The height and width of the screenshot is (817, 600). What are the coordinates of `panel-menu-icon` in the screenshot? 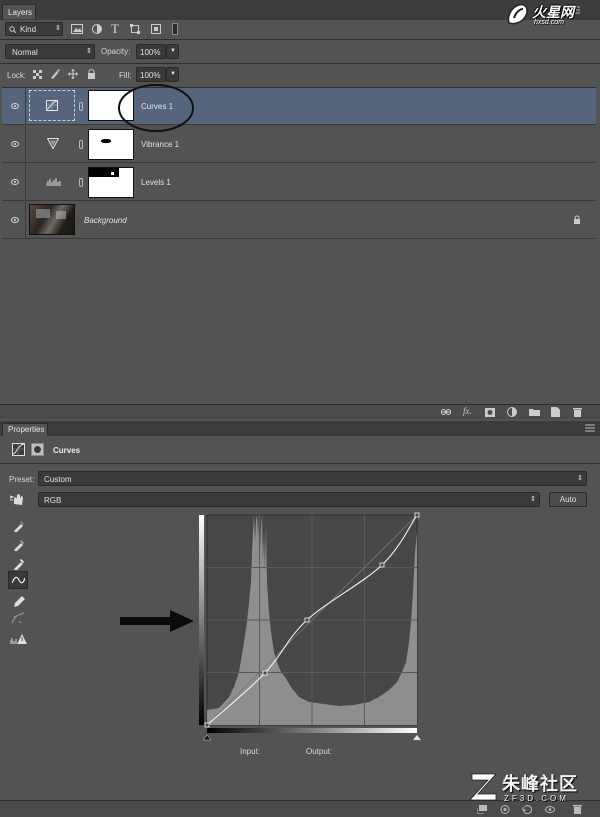 It's located at (590, 428).